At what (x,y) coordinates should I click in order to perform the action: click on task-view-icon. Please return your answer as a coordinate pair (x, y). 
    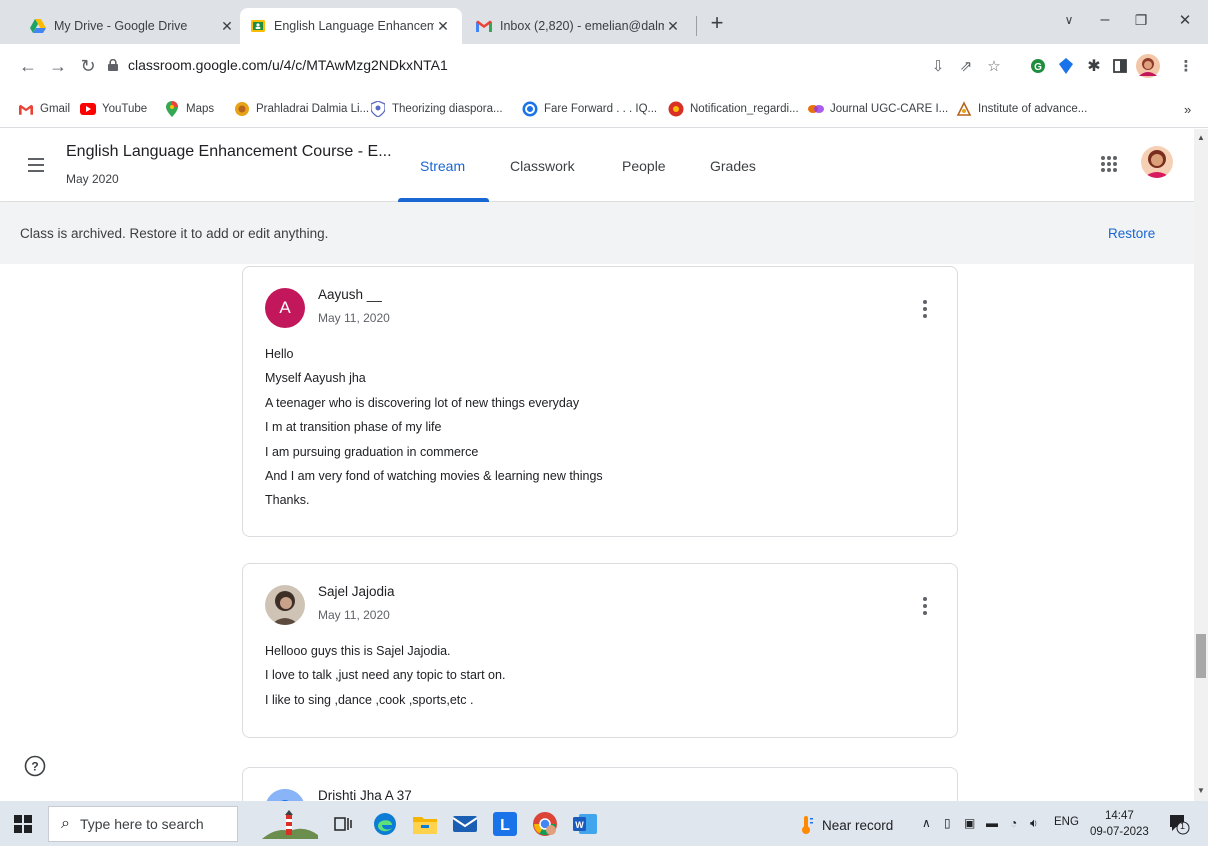
    Looking at the image, I should click on (343, 824).